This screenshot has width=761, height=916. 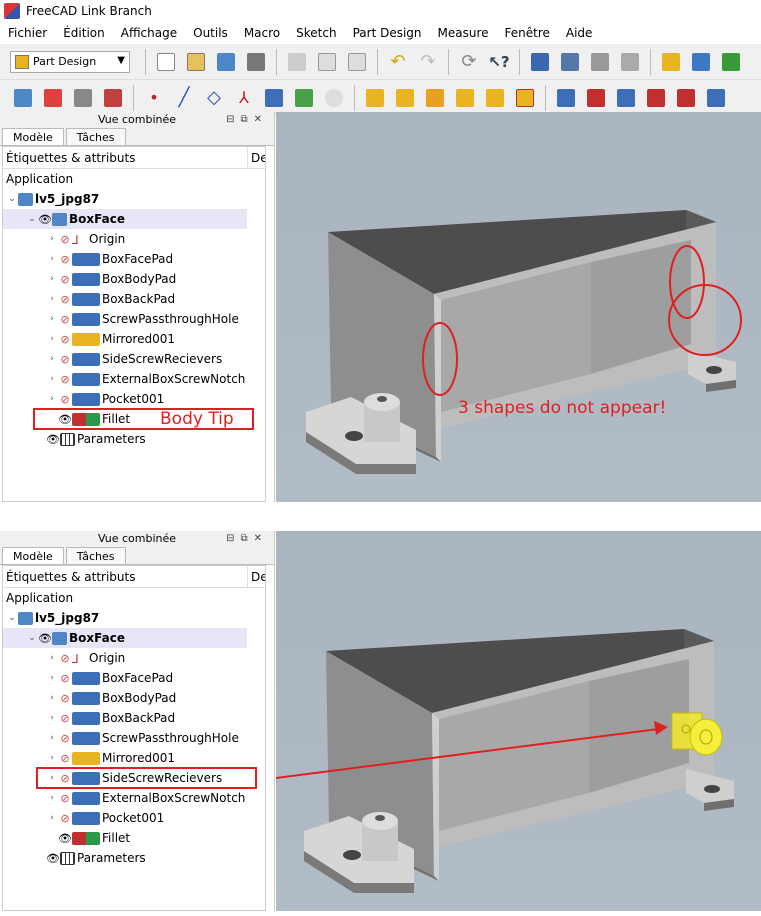 I want to click on datum-plane-button: ◇, so click(x=214, y=98).